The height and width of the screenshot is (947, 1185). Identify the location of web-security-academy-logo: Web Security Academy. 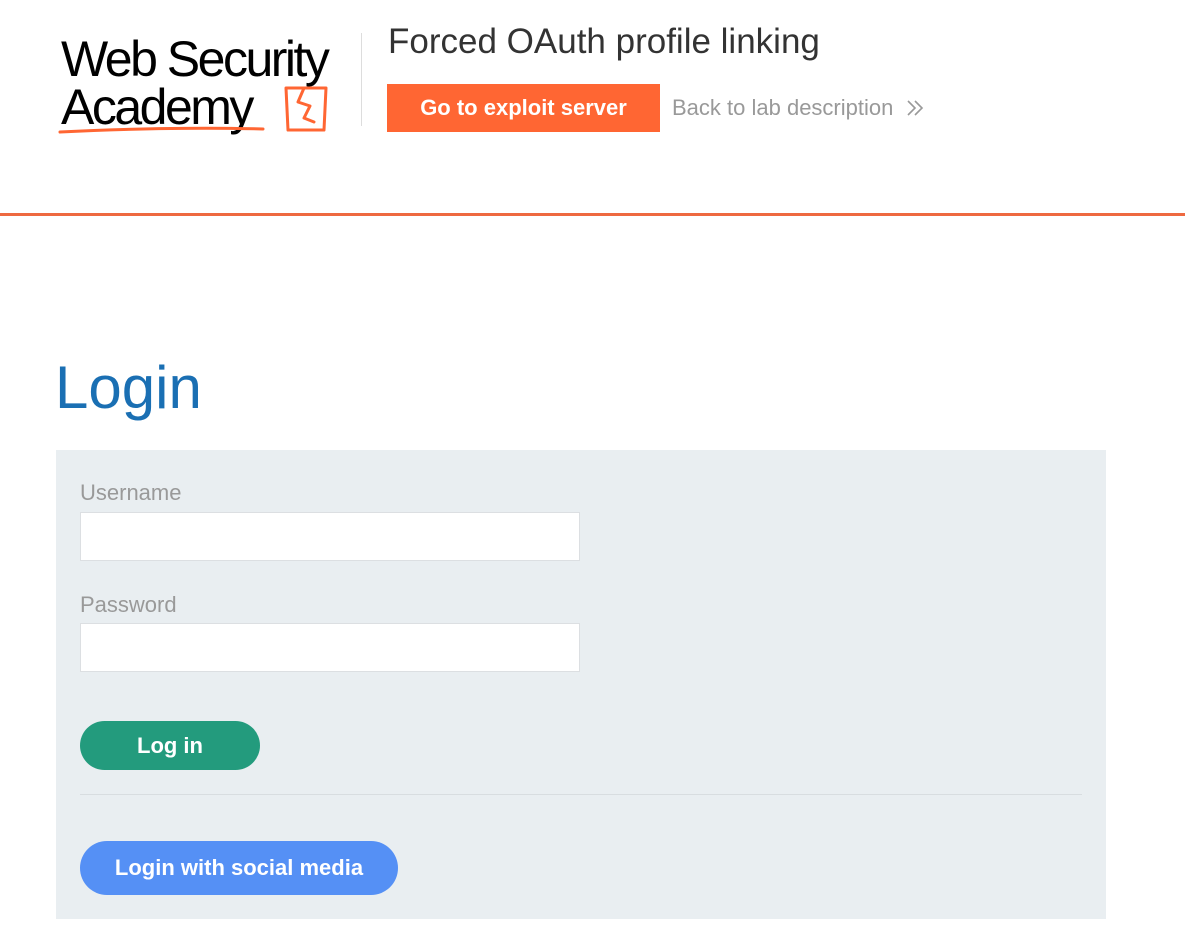
(208, 84).